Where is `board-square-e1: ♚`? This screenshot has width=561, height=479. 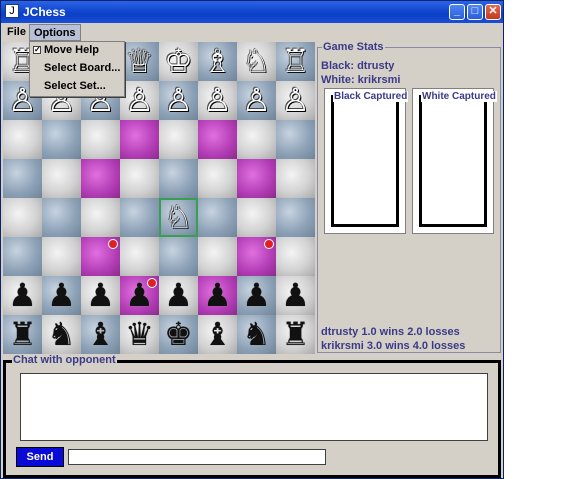 board-square-e1: ♚ is located at coordinates (178, 334).